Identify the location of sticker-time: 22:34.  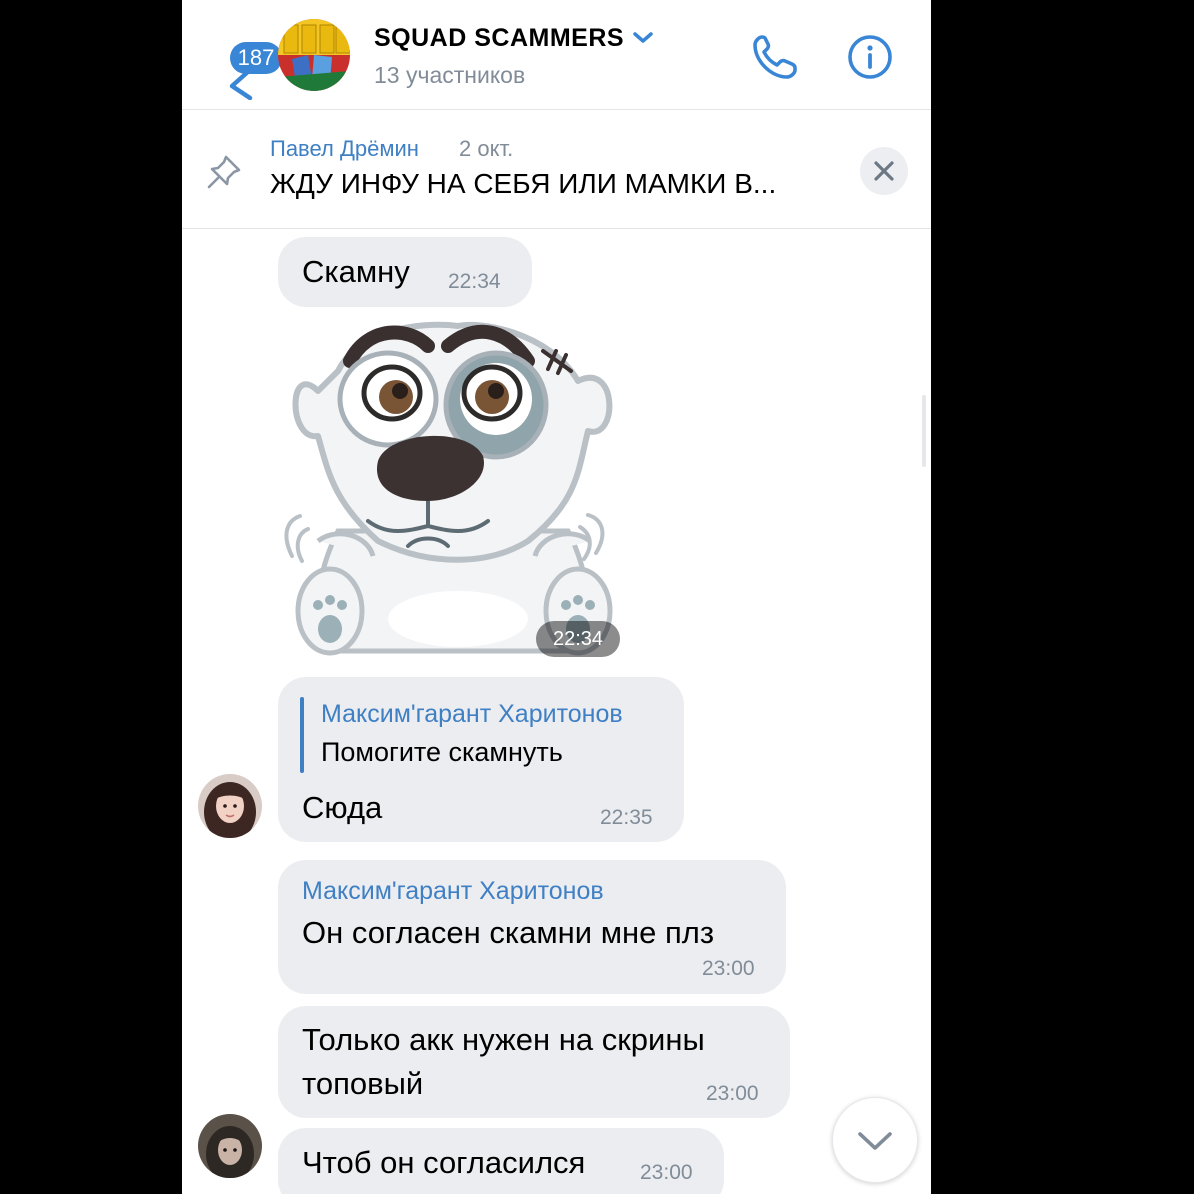
(578, 639).